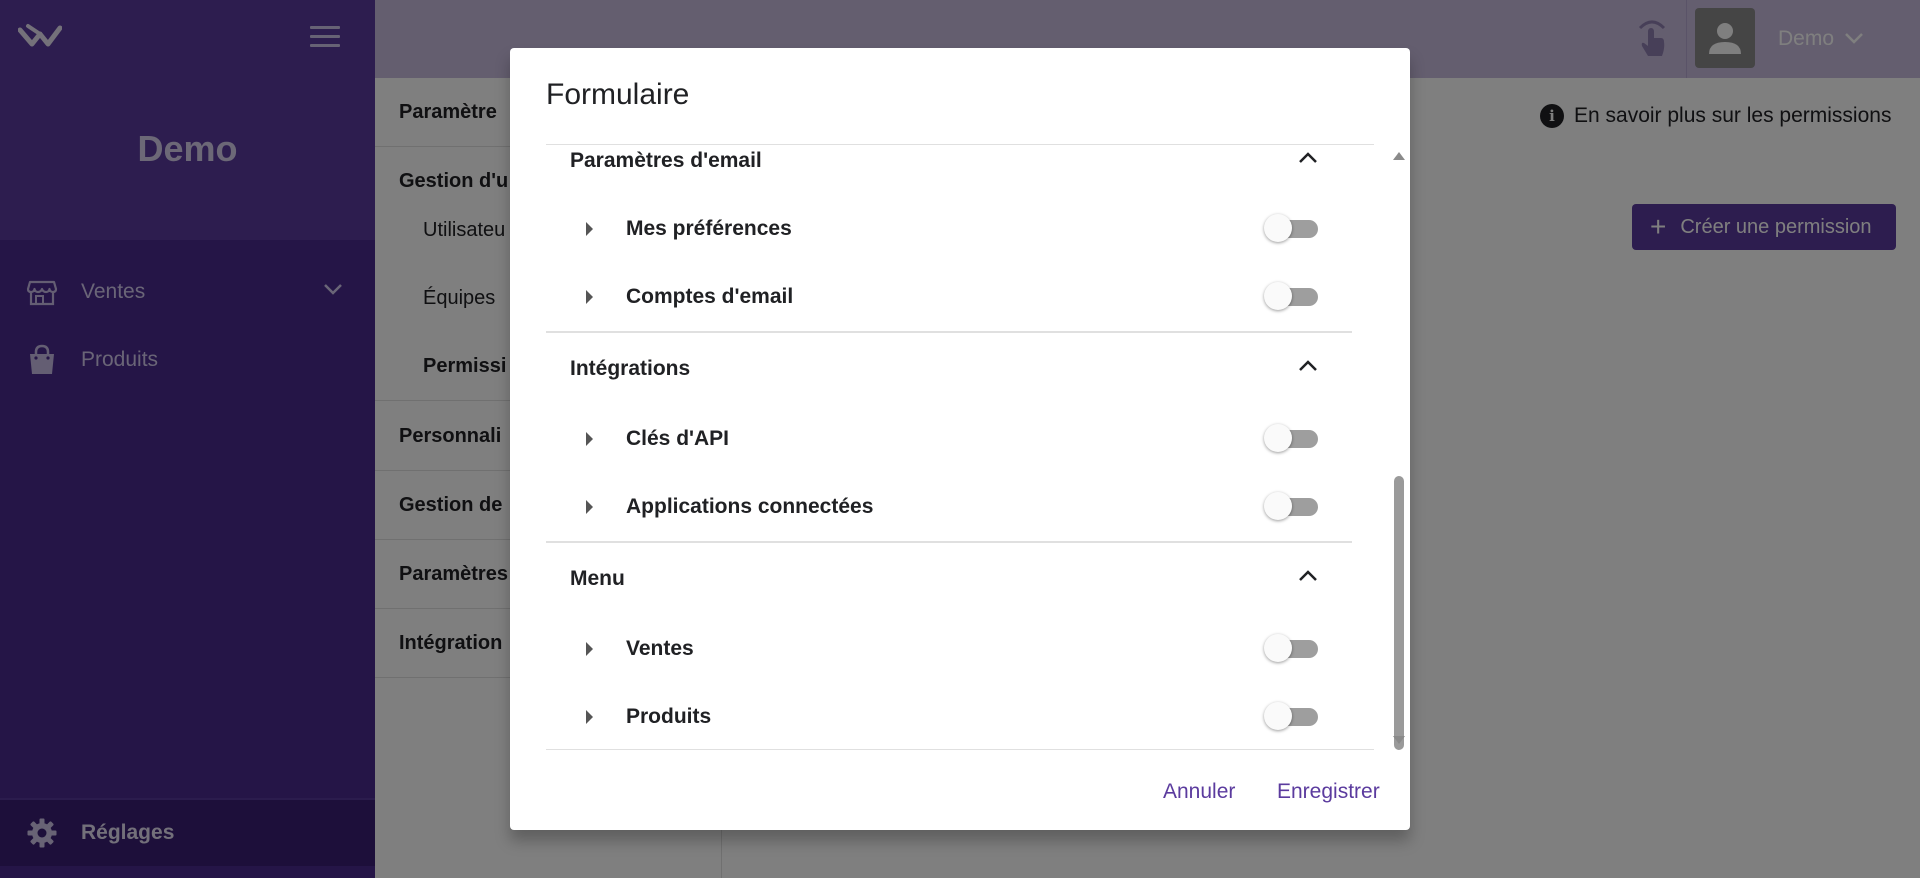 This screenshot has height=878, width=1920. What do you see at coordinates (949, 507) in the screenshot?
I see `permission-row: Applications connectées` at bounding box center [949, 507].